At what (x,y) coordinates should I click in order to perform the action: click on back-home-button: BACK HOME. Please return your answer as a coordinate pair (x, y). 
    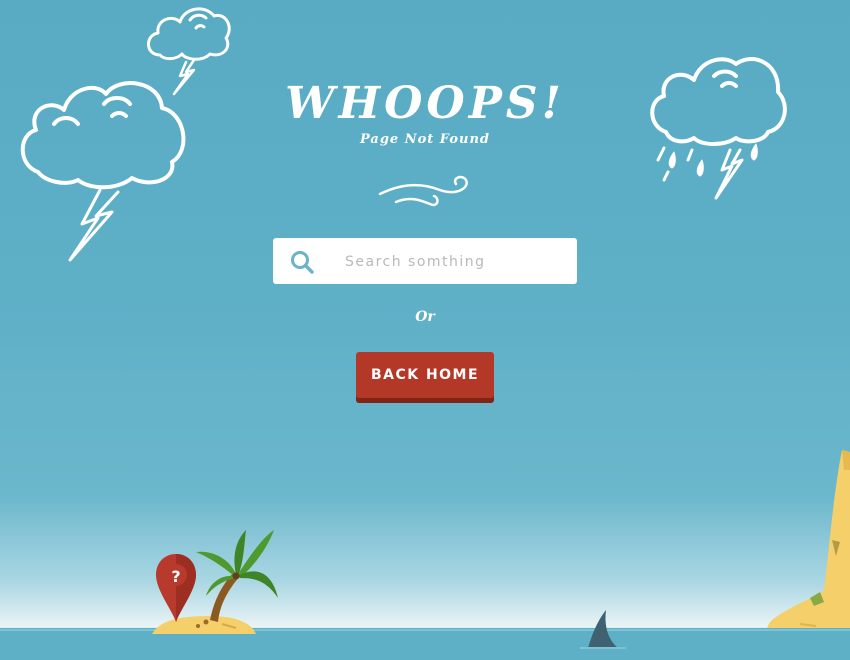
    Looking at the image, I should click on (425, 375).